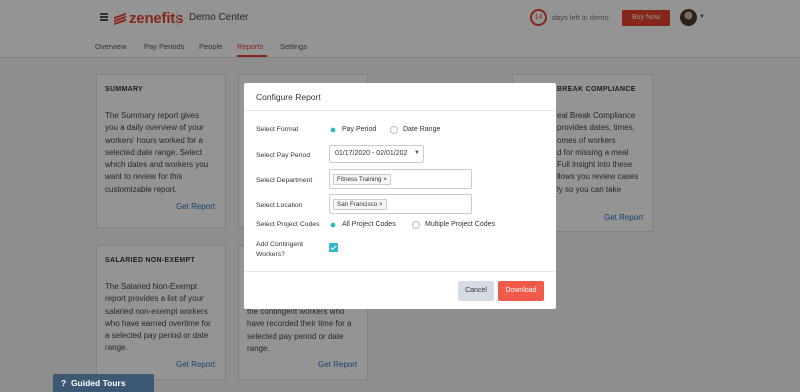  What do you see at coordinates (421, 129) in the screenshot?
I see `date-range-radio-label: Date Range` at bounding box center [421, 129].